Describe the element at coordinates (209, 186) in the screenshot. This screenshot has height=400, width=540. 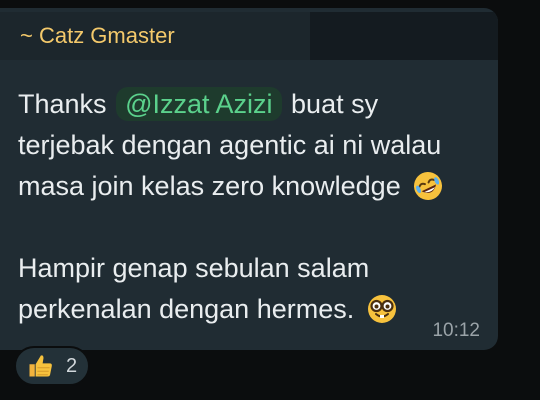
I see `message-text-segment: masa join kelas zero knowledge` at that location.